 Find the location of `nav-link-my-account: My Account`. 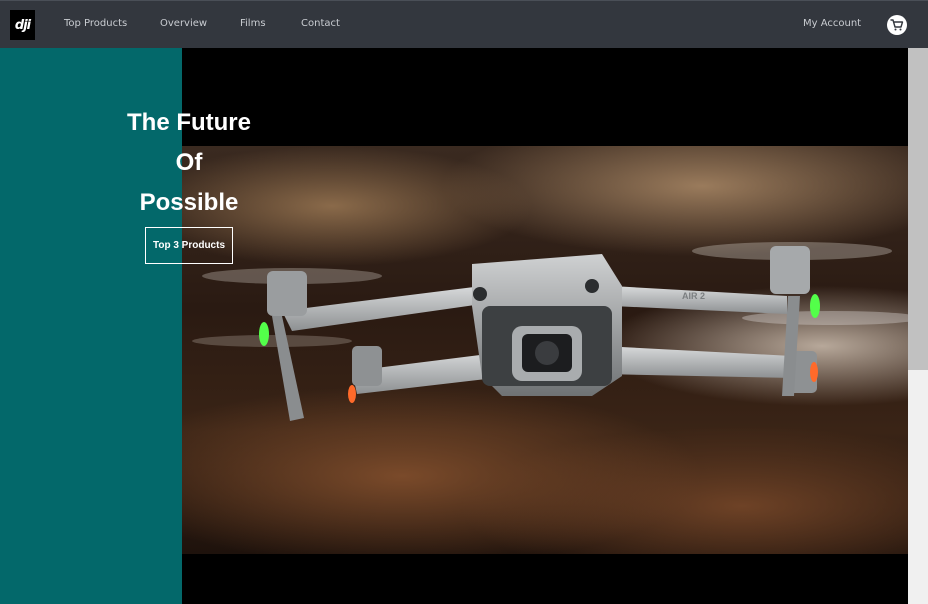

nav-link-my-account: My Account is located at coordinates (832, 23).